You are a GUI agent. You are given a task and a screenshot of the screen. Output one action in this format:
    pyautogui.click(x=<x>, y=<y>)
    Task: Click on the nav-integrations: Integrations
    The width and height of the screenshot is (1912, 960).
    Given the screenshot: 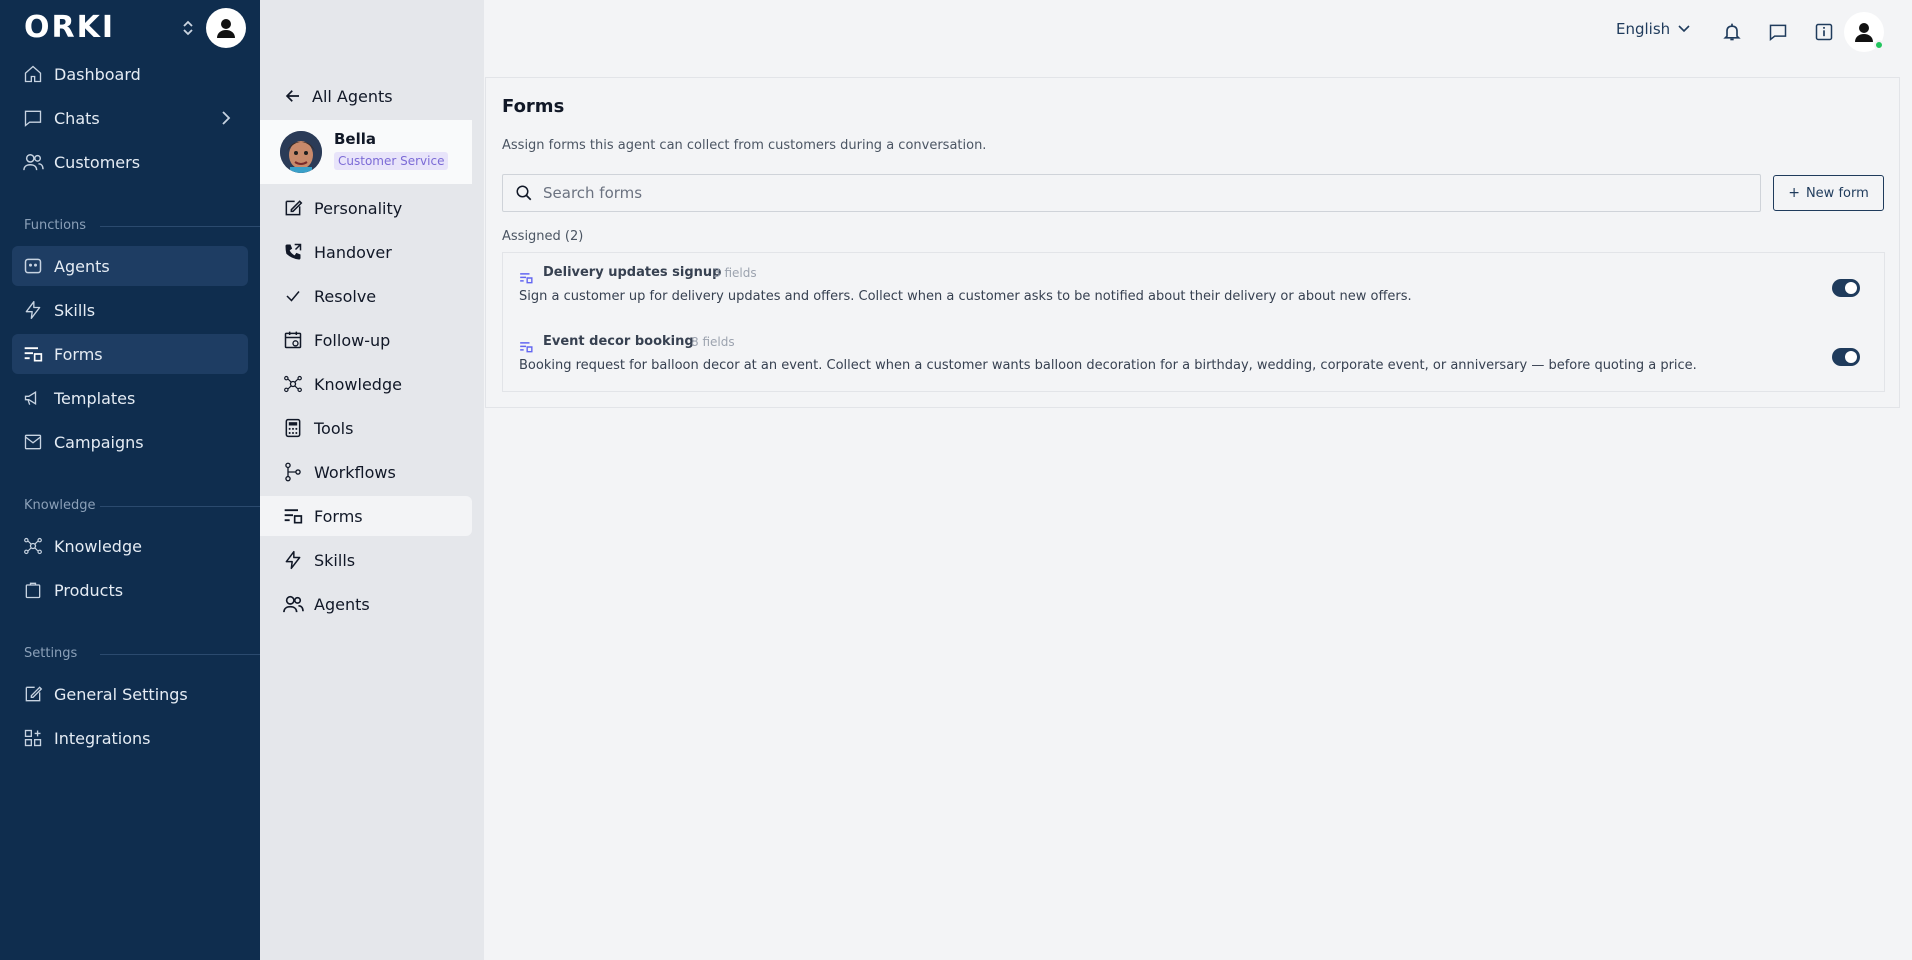 What is the action you would take?
    pyautogui.click(x=130, y=738)
    